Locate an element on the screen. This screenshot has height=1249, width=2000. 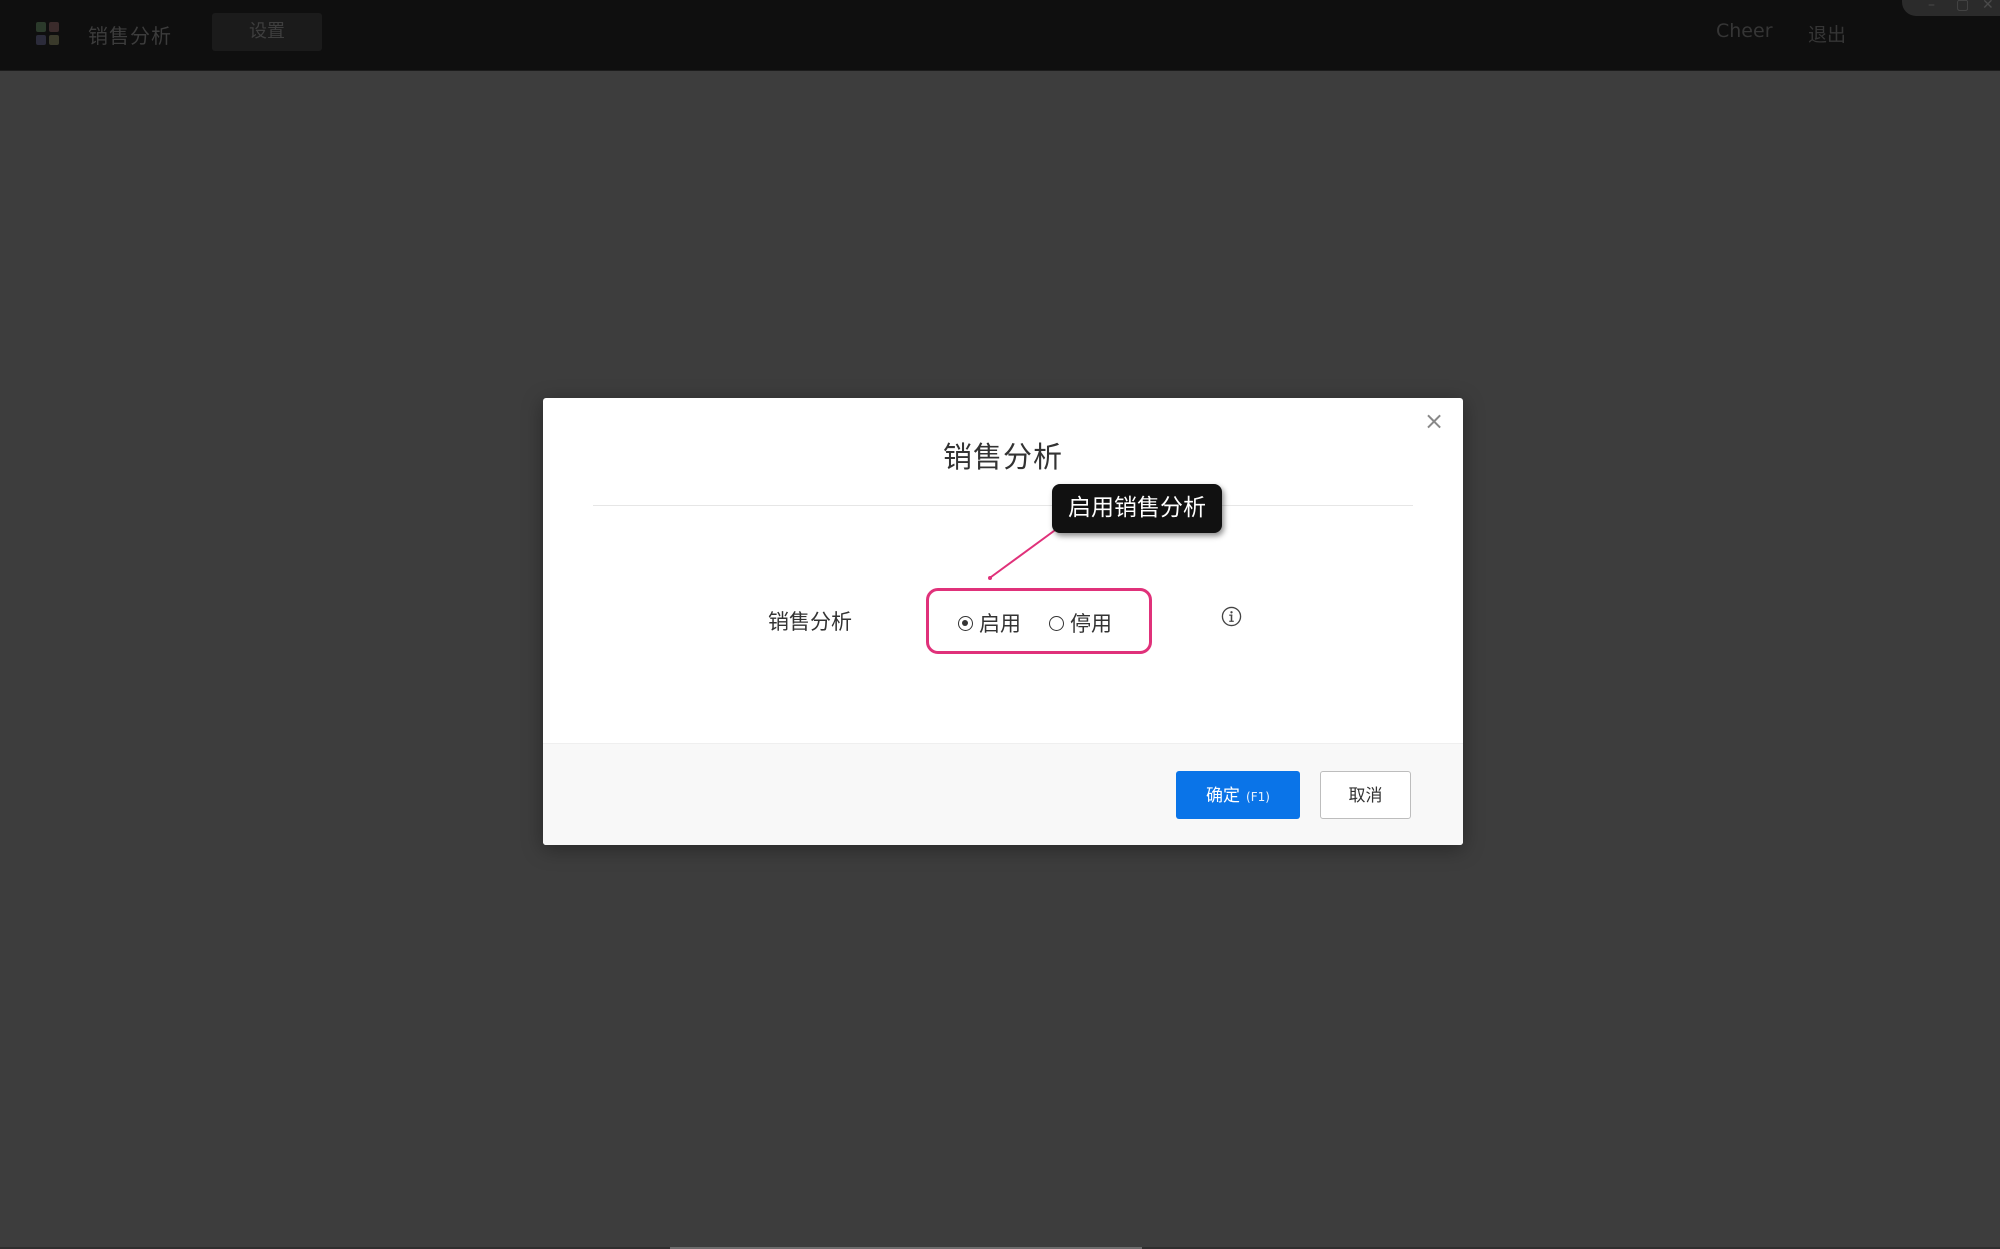
app-title: 销售分析 is located at coordinates (130, 36).